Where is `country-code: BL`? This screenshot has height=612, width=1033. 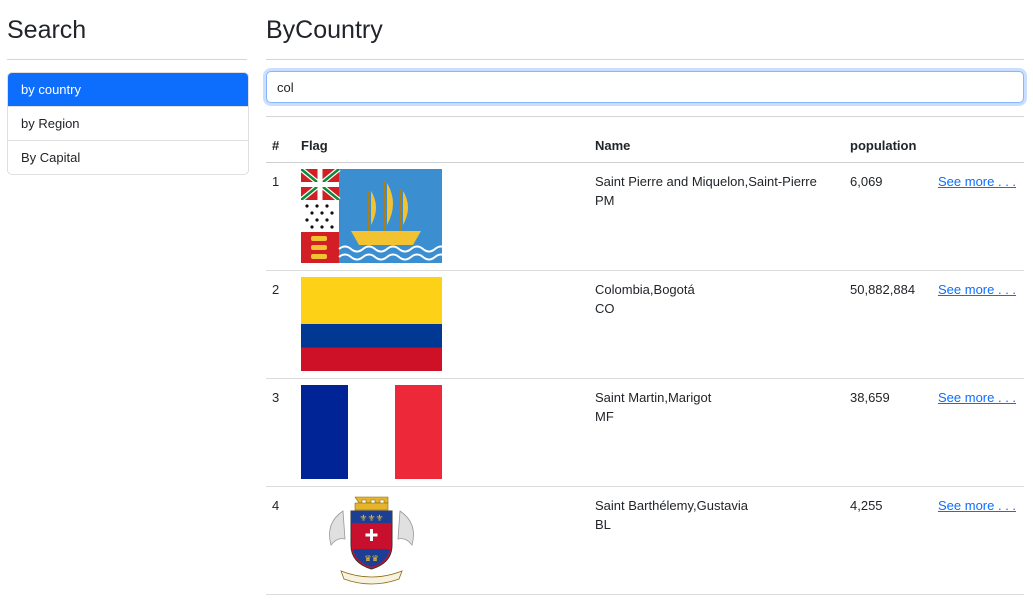 country-code: BL is located at coordinates (603, 524).